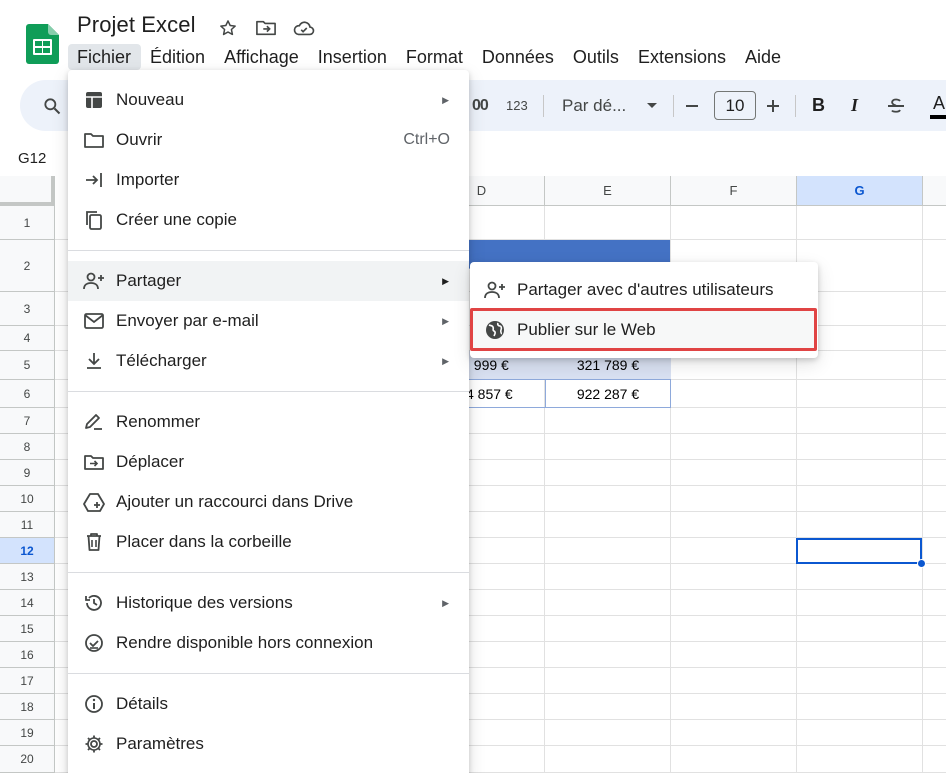 Image resolution: width=946 pixels, height=773 pixels. I want to click on italic-button: I, so click(854, 105).